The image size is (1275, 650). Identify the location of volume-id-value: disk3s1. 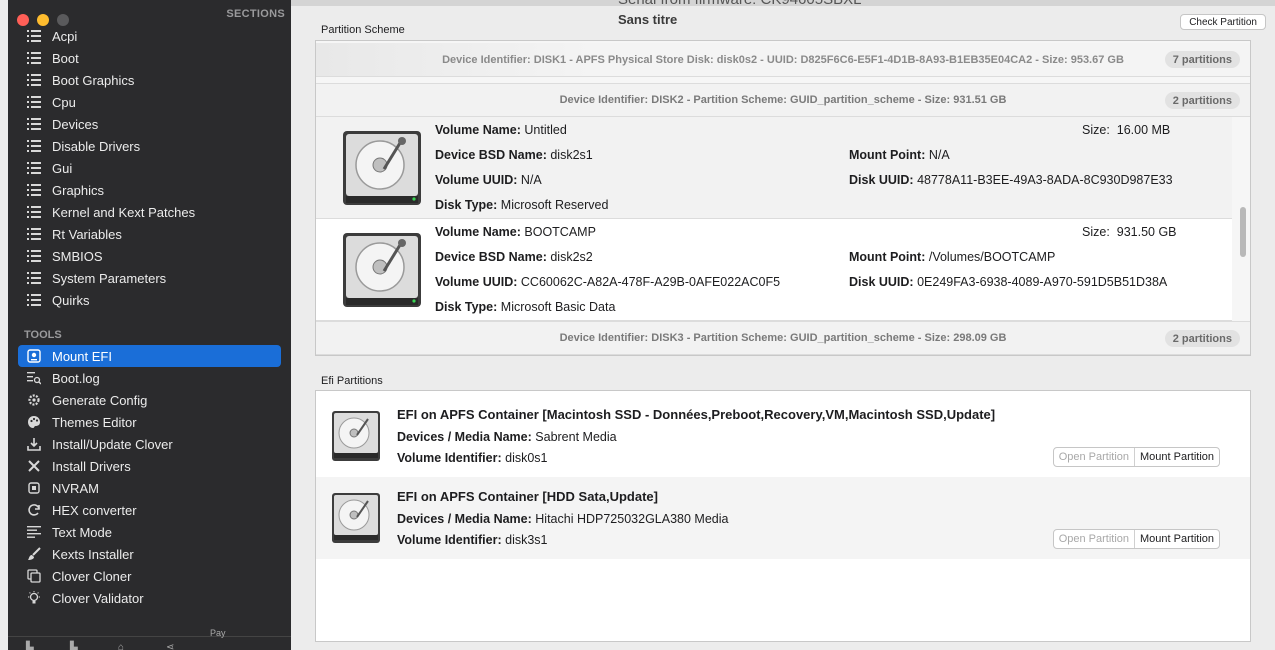
(526, 540).